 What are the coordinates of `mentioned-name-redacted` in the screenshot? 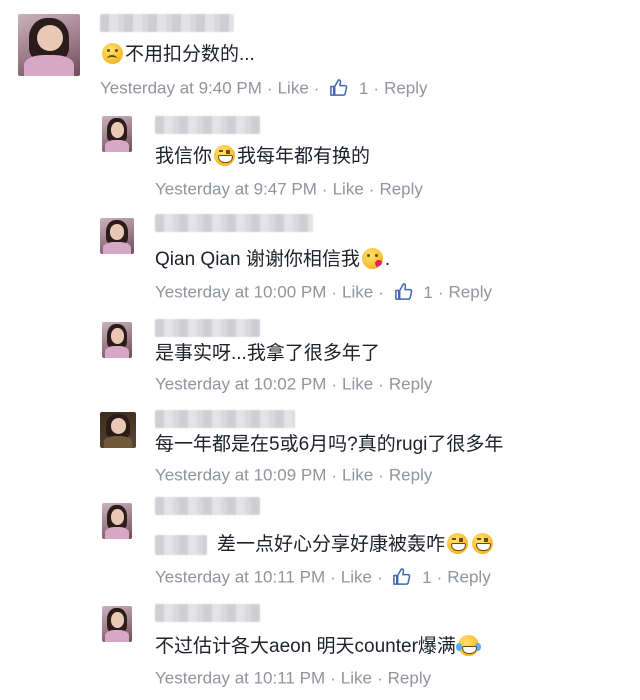 It's located at (181, 544).